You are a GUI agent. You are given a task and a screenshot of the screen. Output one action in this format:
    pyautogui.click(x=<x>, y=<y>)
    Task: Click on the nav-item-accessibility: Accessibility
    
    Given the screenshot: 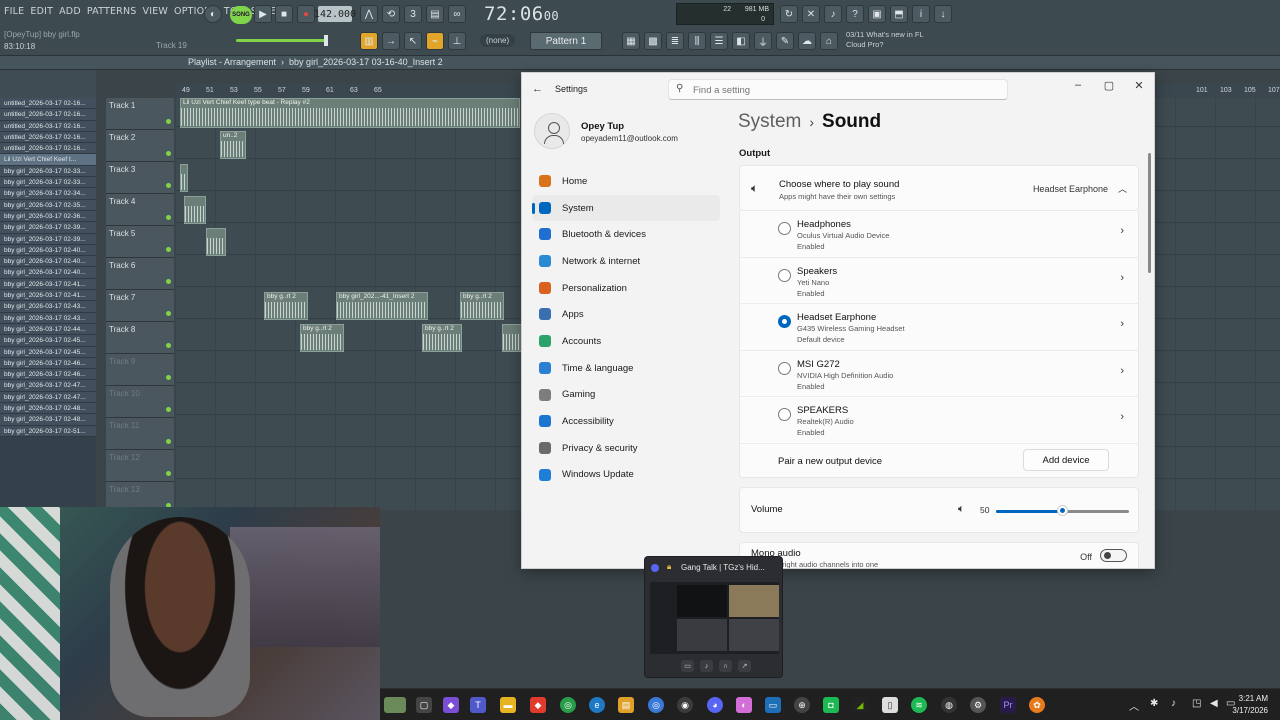 What is the action you would take?
    pyautogui.click(x=626, y=421)
    